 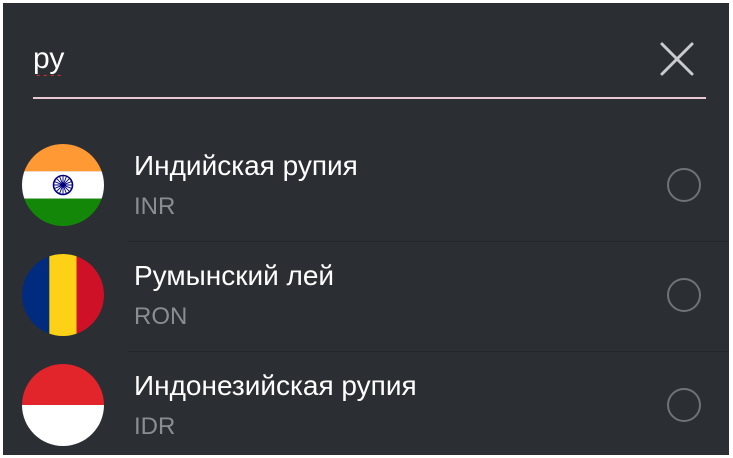 I want to click on currency-code: IDR, so click(x=155, y=426).